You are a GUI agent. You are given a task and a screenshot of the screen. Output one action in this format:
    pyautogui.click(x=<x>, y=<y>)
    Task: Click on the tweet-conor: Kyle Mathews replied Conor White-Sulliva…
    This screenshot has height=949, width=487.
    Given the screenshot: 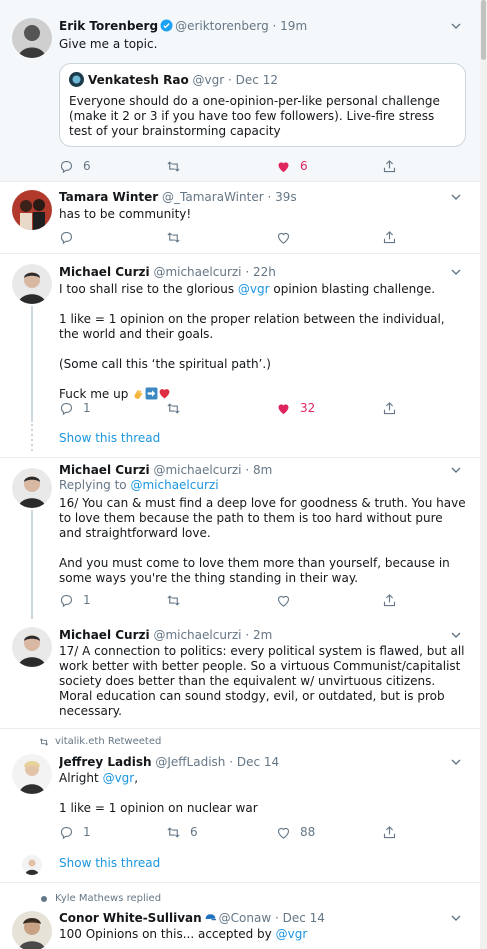 What is the action you would take?
    pyautogui.click(x=240, y=916)
    